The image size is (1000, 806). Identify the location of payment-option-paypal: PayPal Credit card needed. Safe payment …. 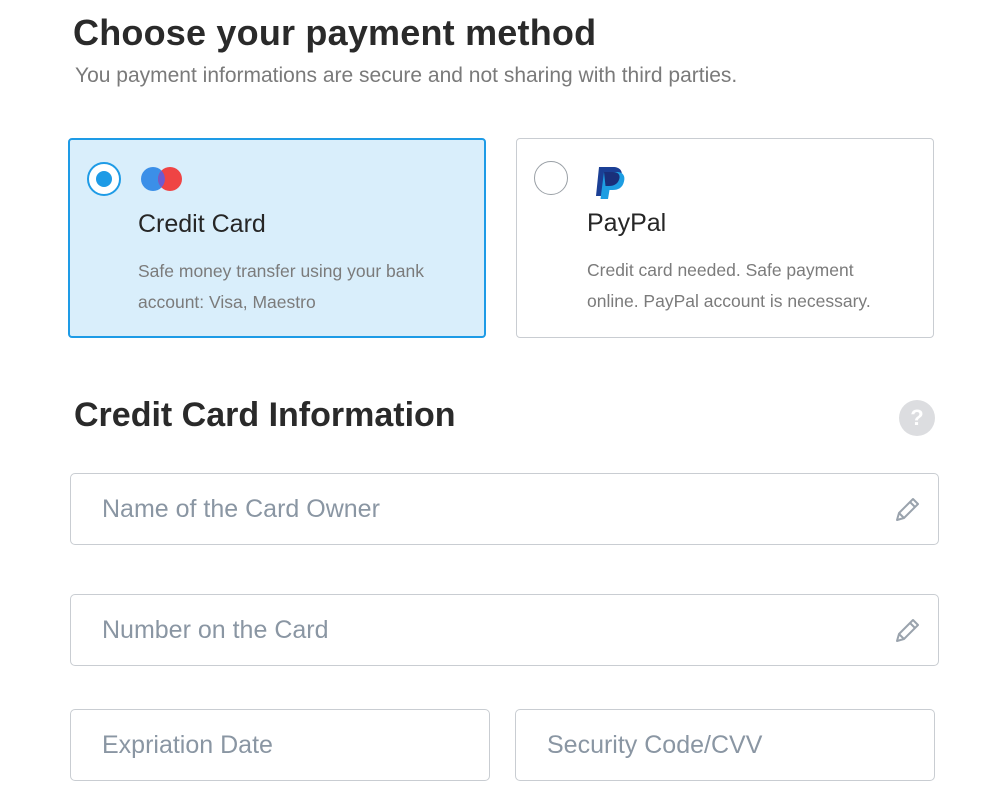
(725, 238).